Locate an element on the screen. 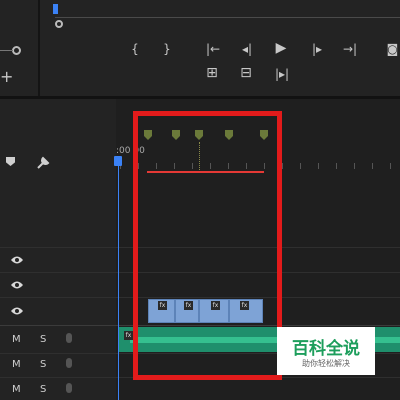 This screenshot has width=400, height=400. mark-in-button: { is located at coordinates (135, 49).